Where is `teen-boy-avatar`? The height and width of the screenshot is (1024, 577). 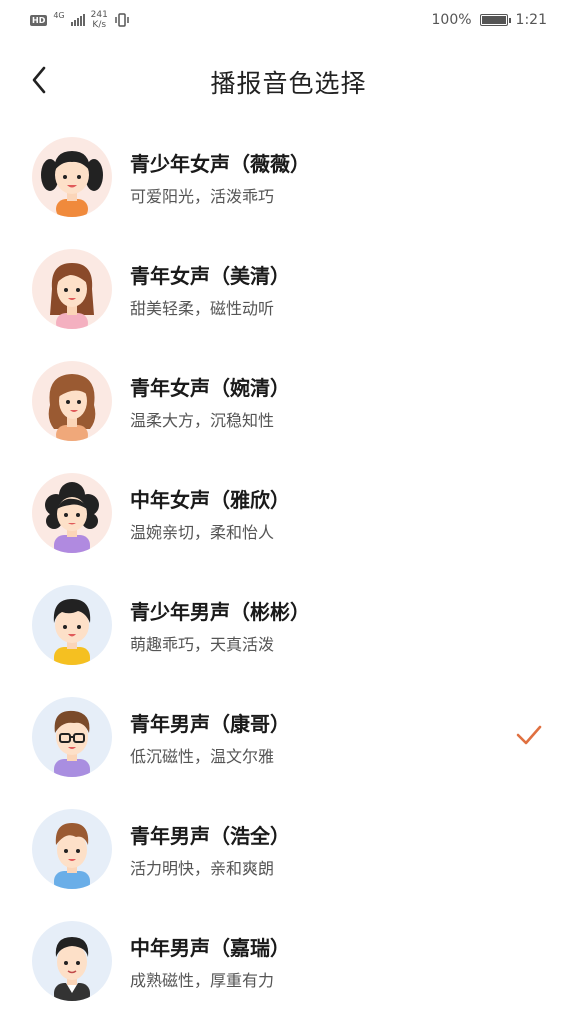 teen-boy-avatar is located at coordinates (72, 625).